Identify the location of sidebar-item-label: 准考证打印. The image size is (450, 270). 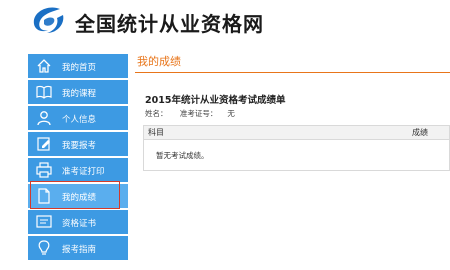
(83, 172).